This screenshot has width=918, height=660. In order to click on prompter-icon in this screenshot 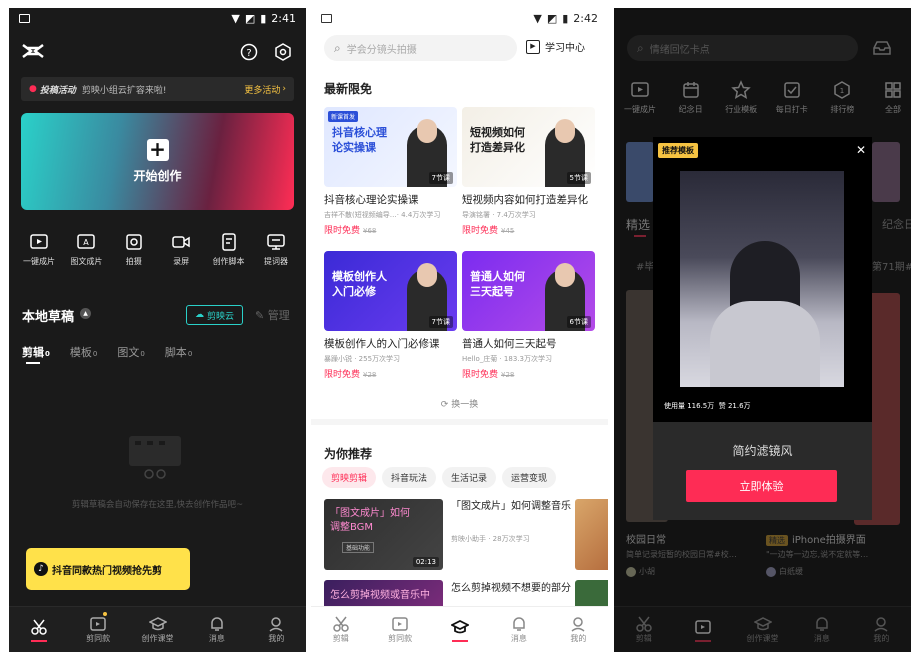, I will do `click(276, 242)`.